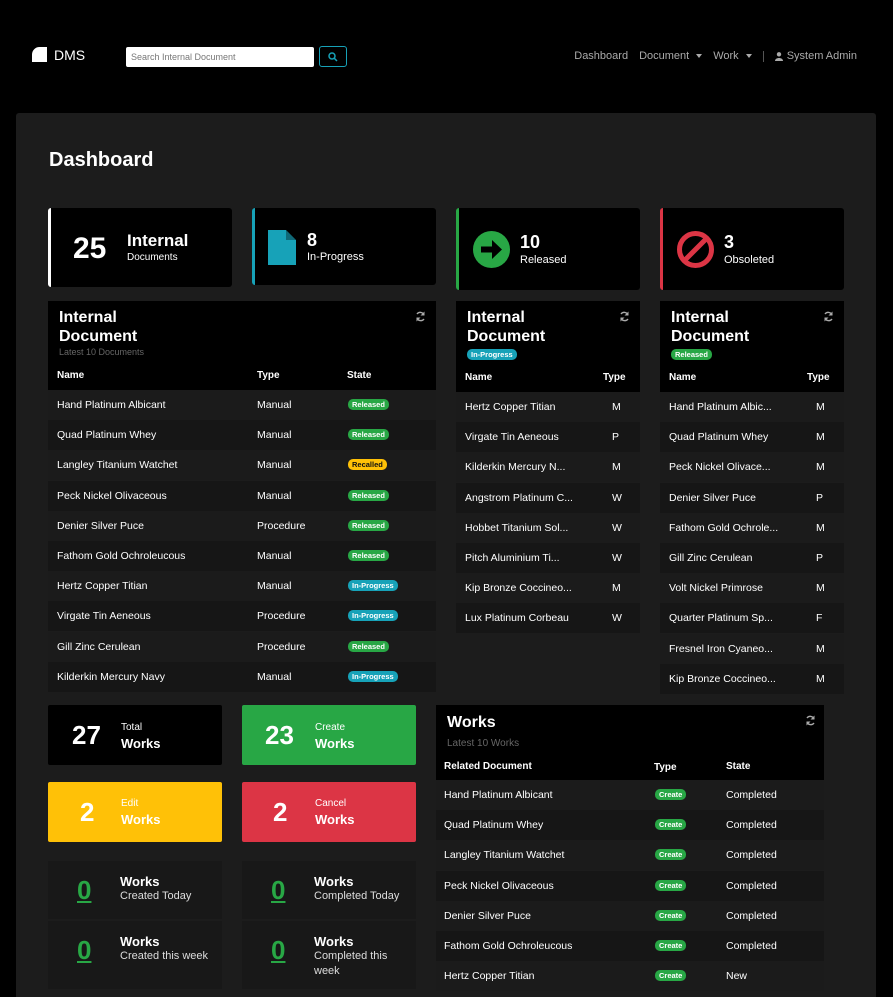 The height and width of the screenshot is (997, 893). I want to click on table-row: Hertz Copper Titian Create New, so click(630, 976).